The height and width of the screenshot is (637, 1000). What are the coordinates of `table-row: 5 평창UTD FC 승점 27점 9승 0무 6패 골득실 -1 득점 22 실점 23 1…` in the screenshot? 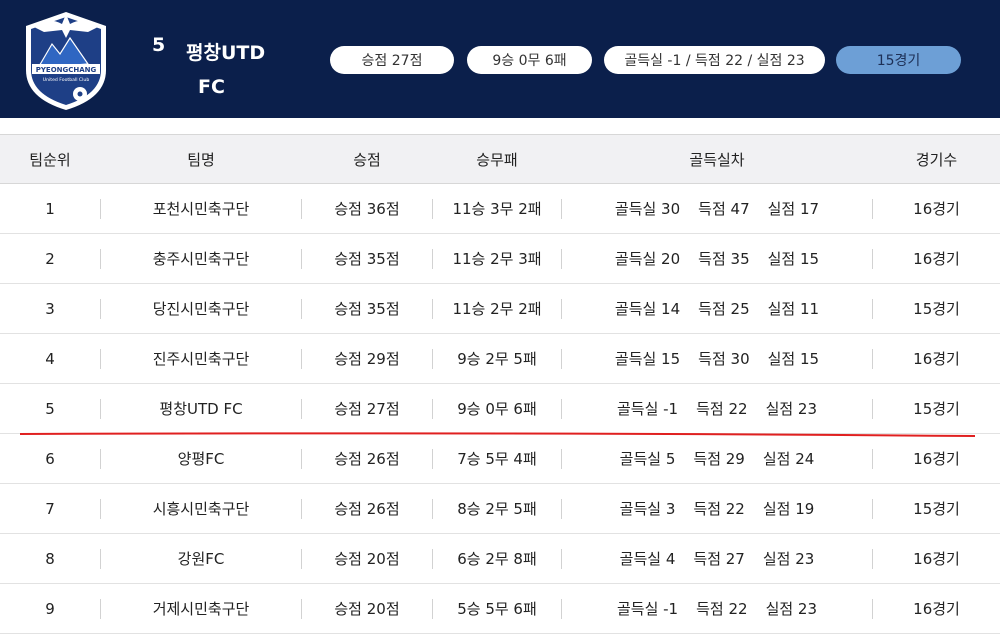 It's located at (500, 409).